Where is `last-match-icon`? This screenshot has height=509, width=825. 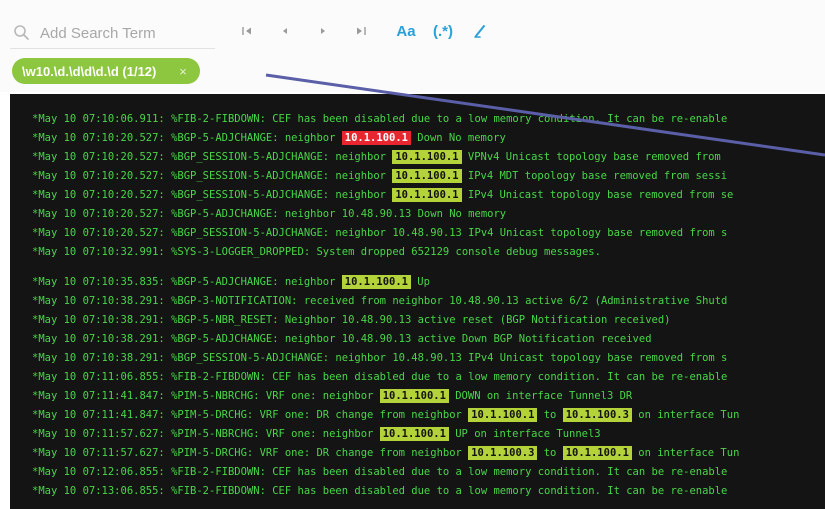
last-match-icon is located at coordinates (361, 31).